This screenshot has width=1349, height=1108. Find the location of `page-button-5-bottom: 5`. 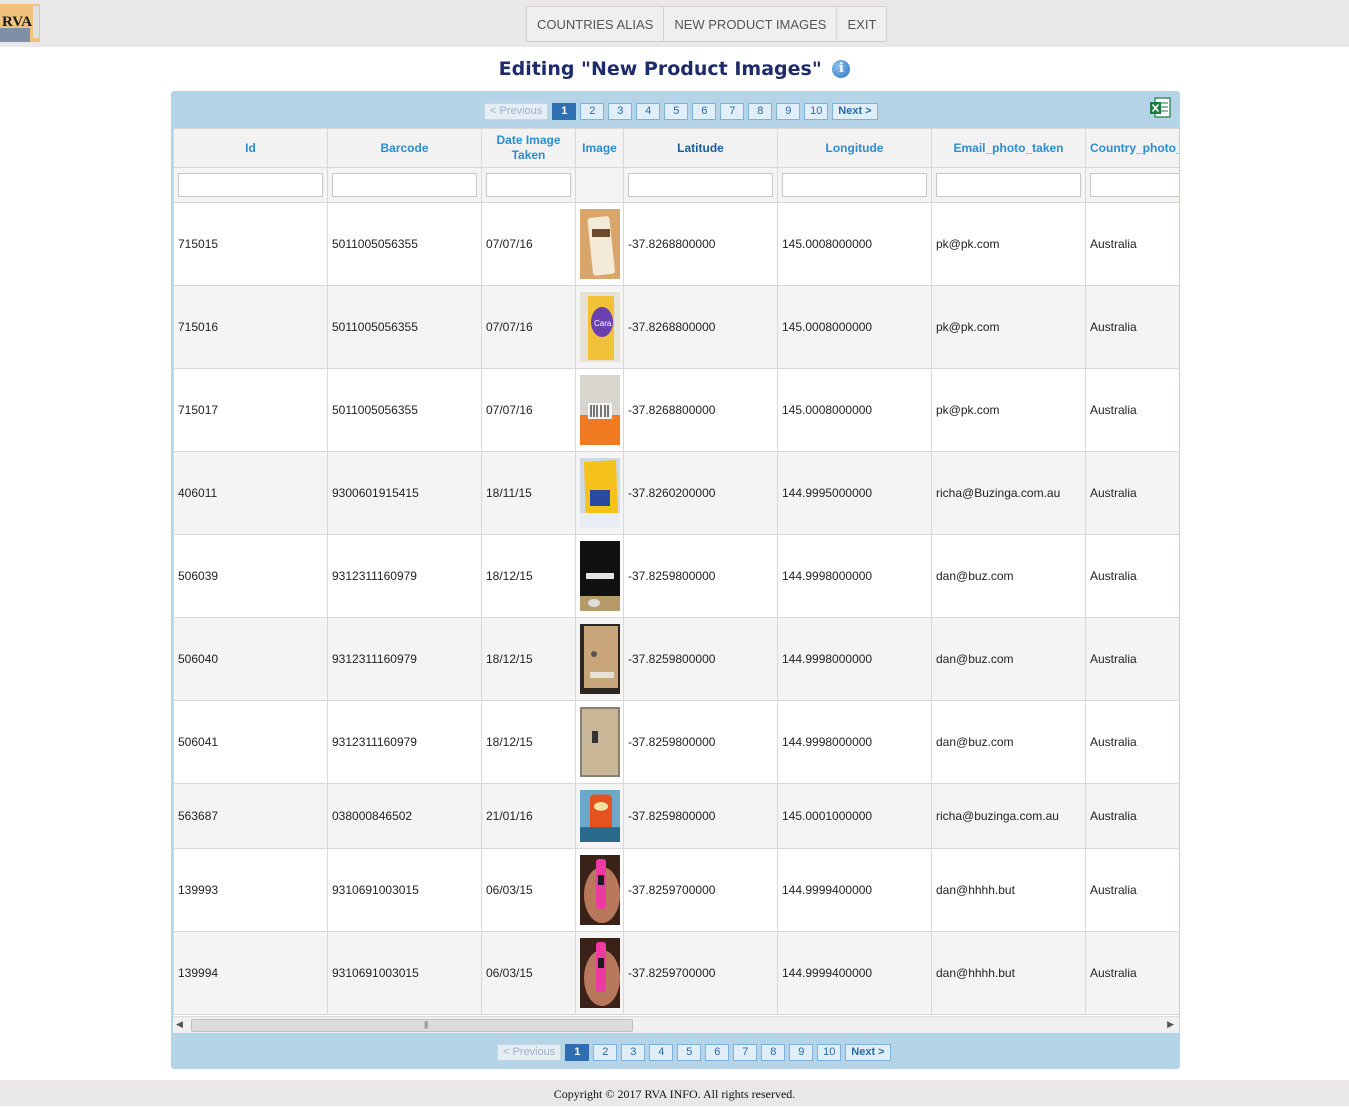

page-button-5-bottom: 5 is located at coordinates (689, 1052).